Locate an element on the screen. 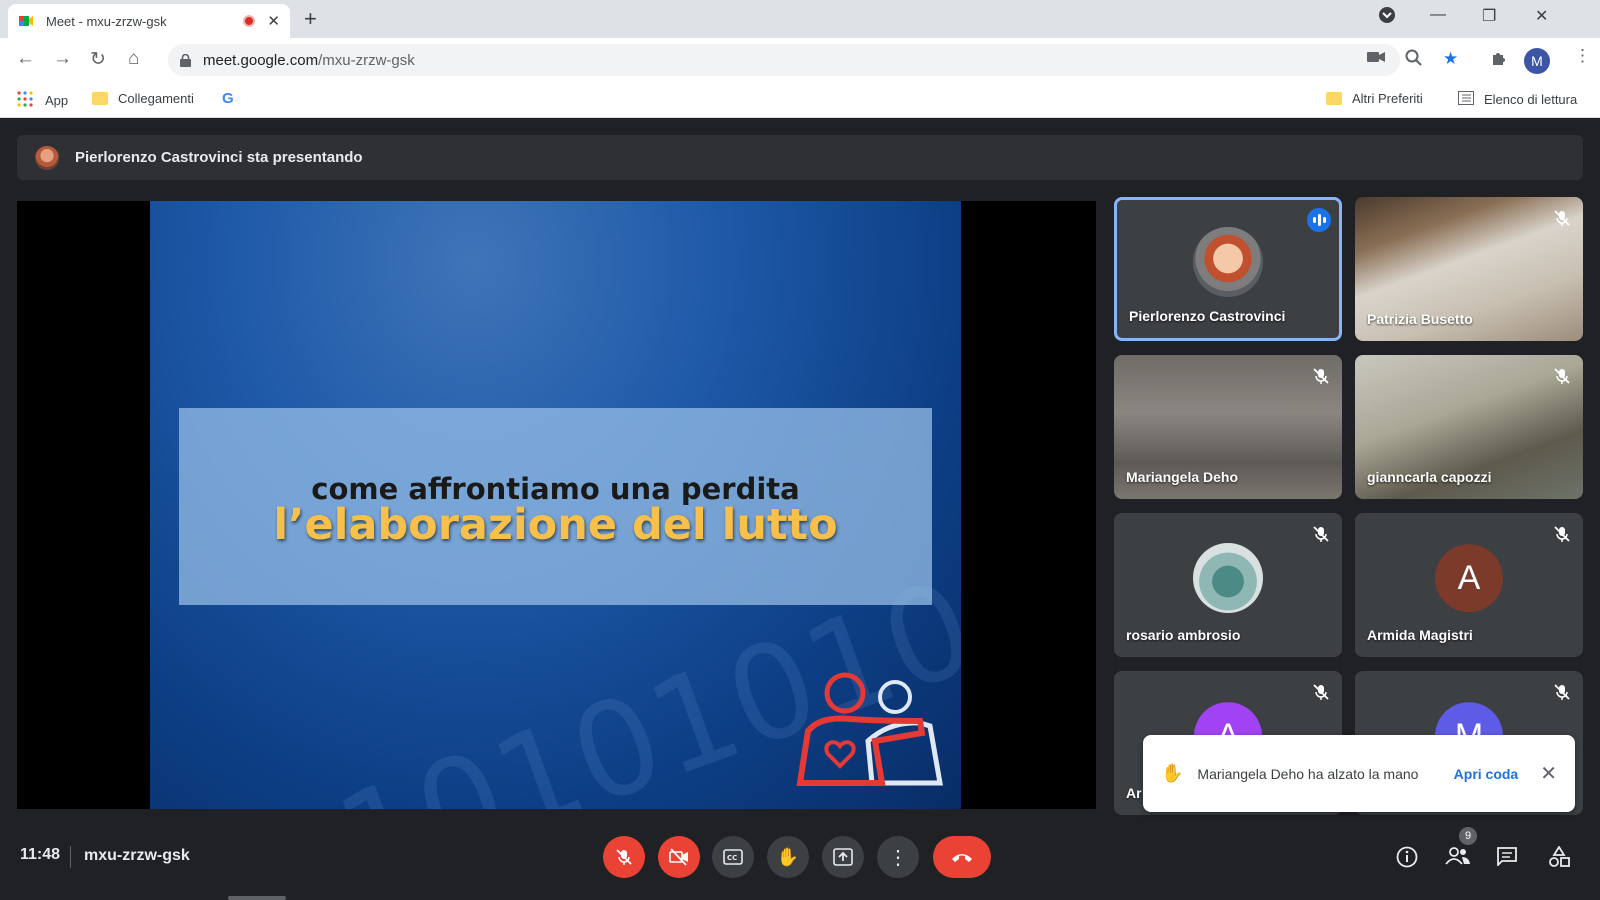 The image size is (1600, 900). reload-icon: ↻ is located at coordinates (98, 59).